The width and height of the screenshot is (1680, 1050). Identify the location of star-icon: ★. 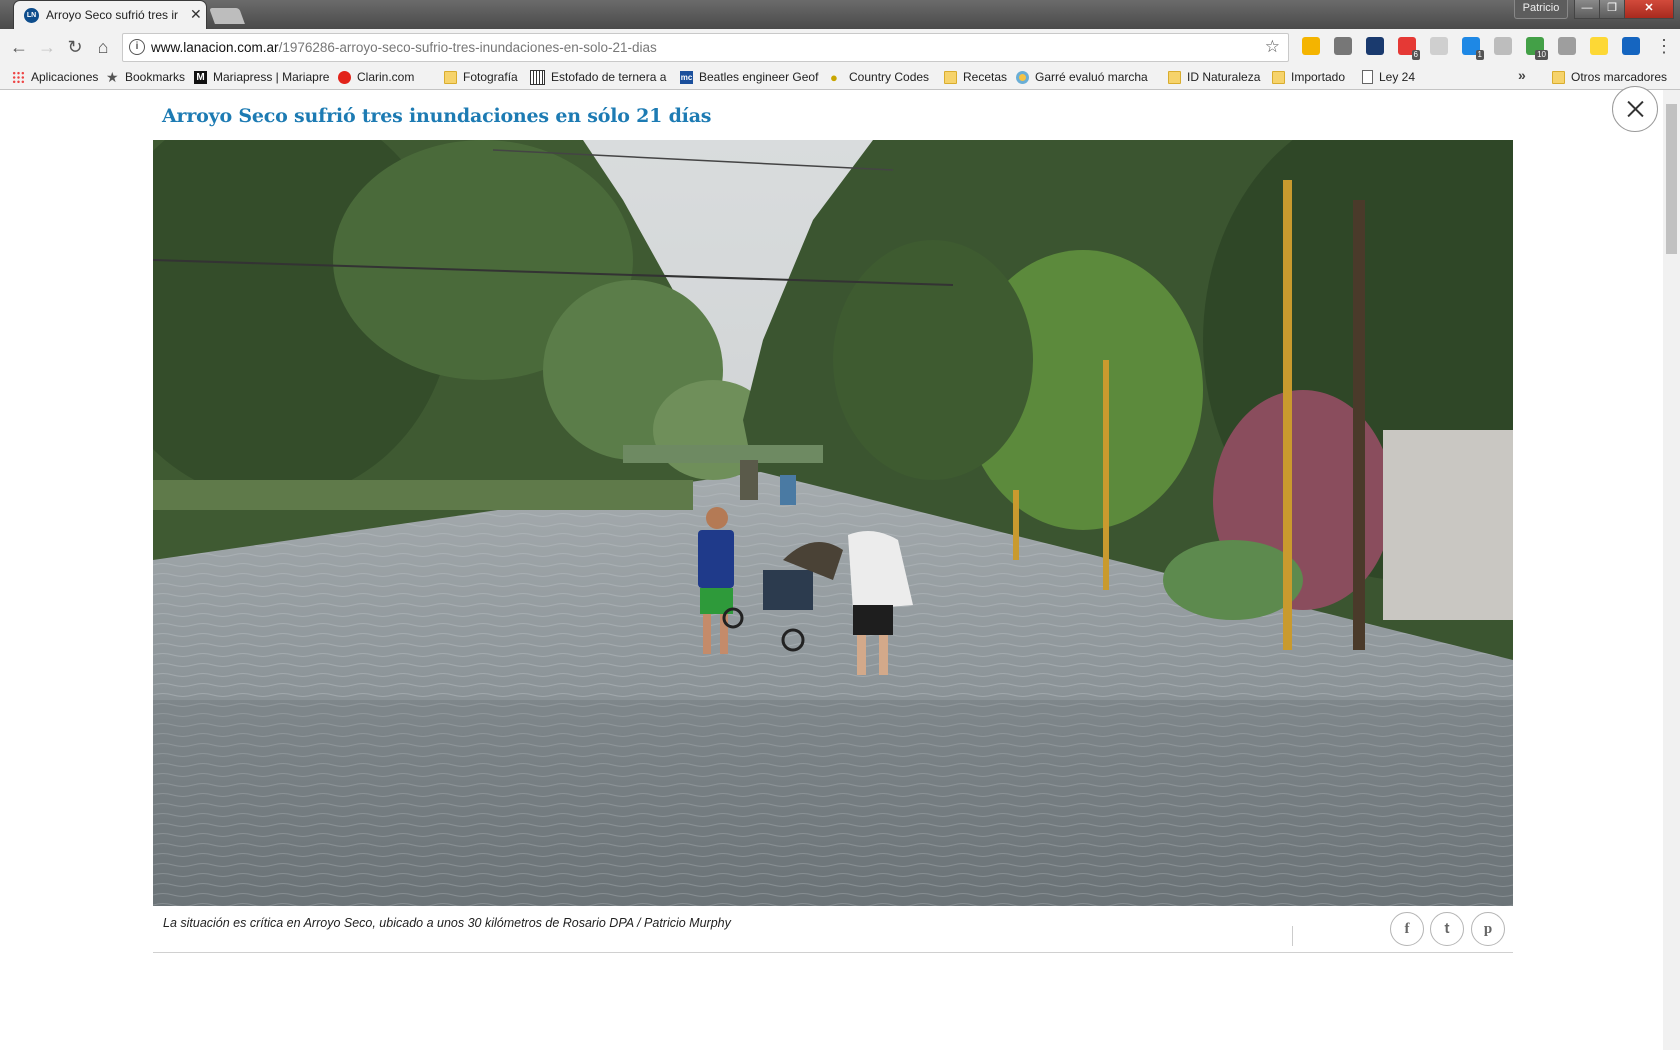
(112, 76).